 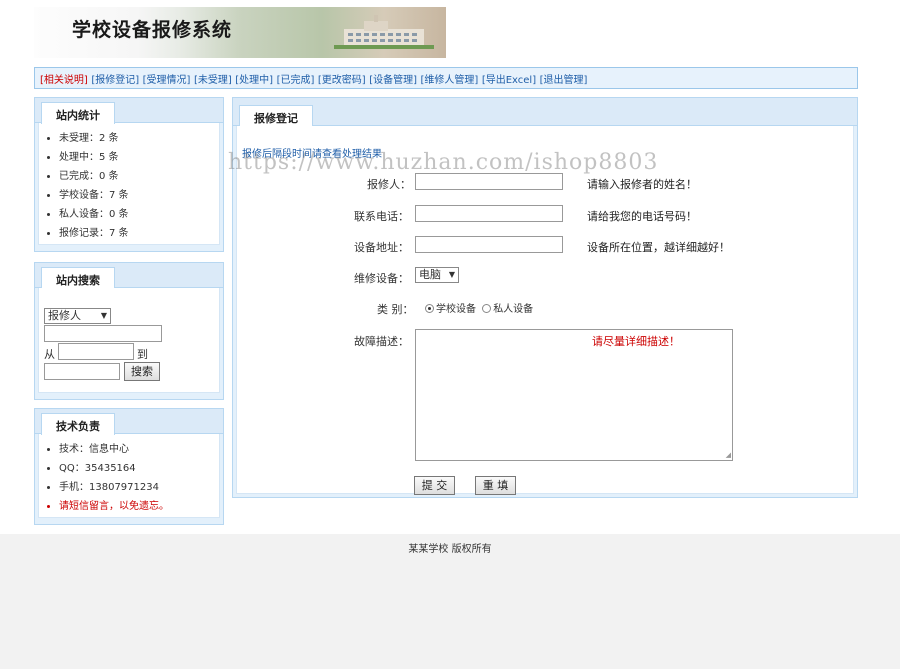 I want to click on nav-link-8: [维修人管理], so click(x=450, y=80).